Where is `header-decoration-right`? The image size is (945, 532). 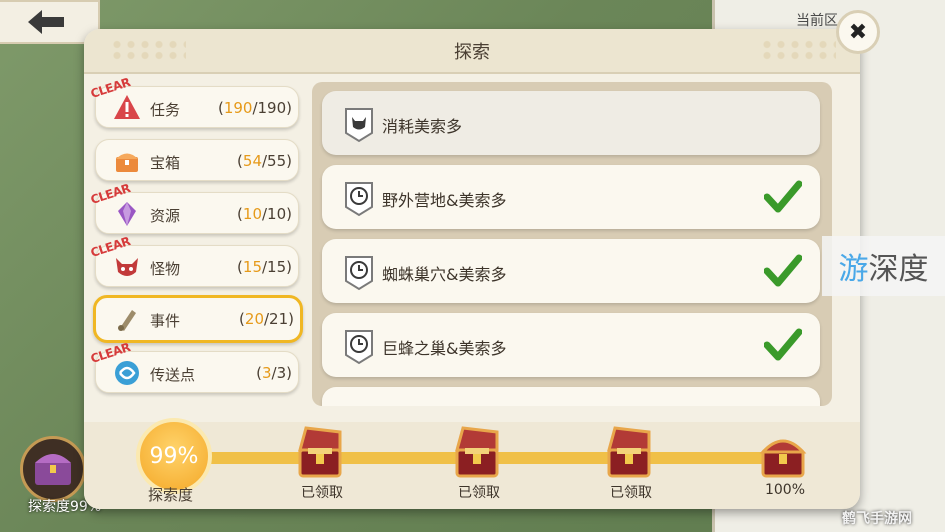 header-decoration-right is located at coordinates (798, 50).